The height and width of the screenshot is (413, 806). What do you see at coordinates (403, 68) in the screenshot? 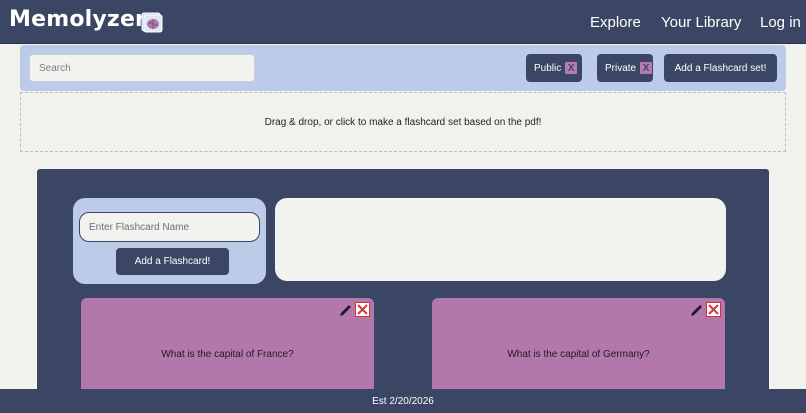
I see `toolbar: Public X Private X Add a Flashcard set!` at bounding box center [403, 68].